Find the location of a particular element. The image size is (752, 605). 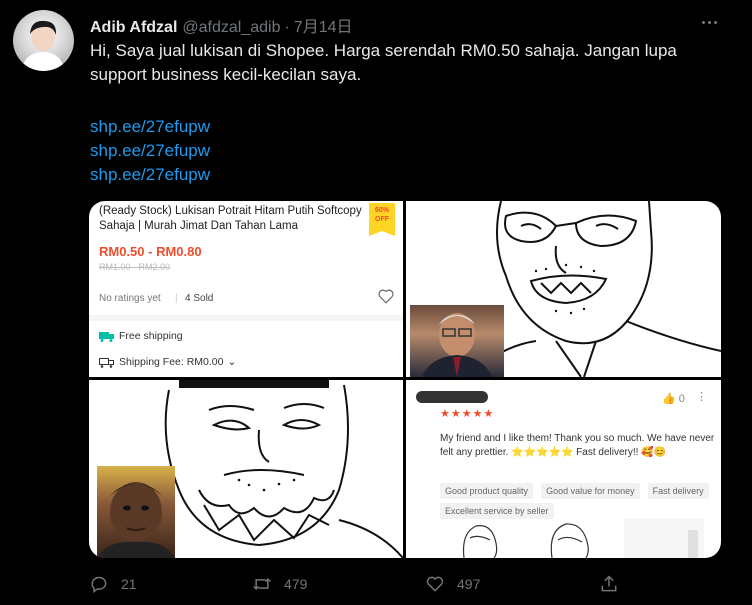

share-button is located at coordinates (609, 584).